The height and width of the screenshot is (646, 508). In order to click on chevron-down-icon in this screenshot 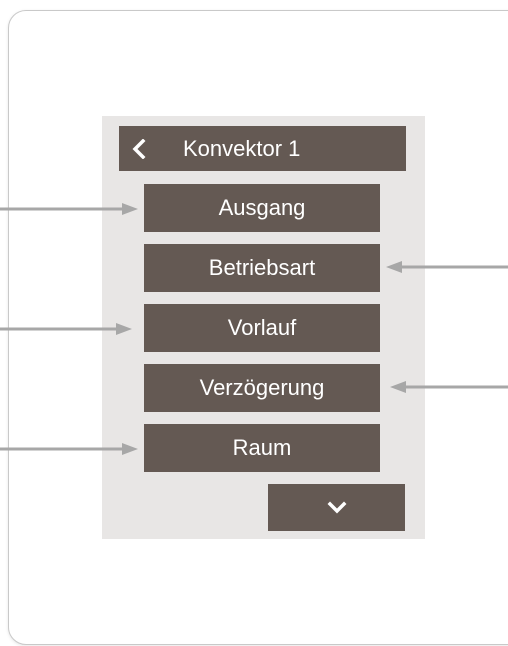, I will do `click(336, 507)`.